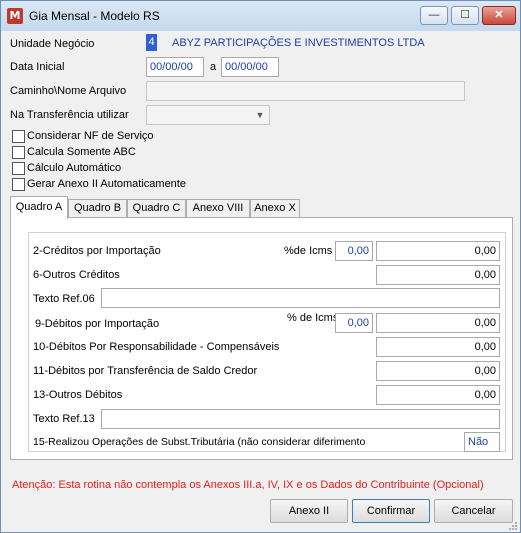 Image resolution: width=521 pixels, height=533 pixels. Describe the element at coordinates (391, 511) in the screenshot. I see `confirm-button: Confirmar` at that location.